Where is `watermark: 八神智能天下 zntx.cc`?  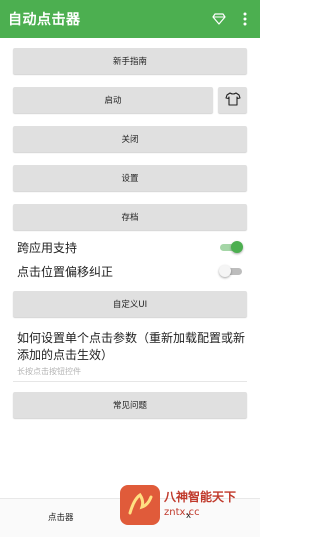
watermark: 八神智能天下 zntx.cc is located at coordinates (188, 506).